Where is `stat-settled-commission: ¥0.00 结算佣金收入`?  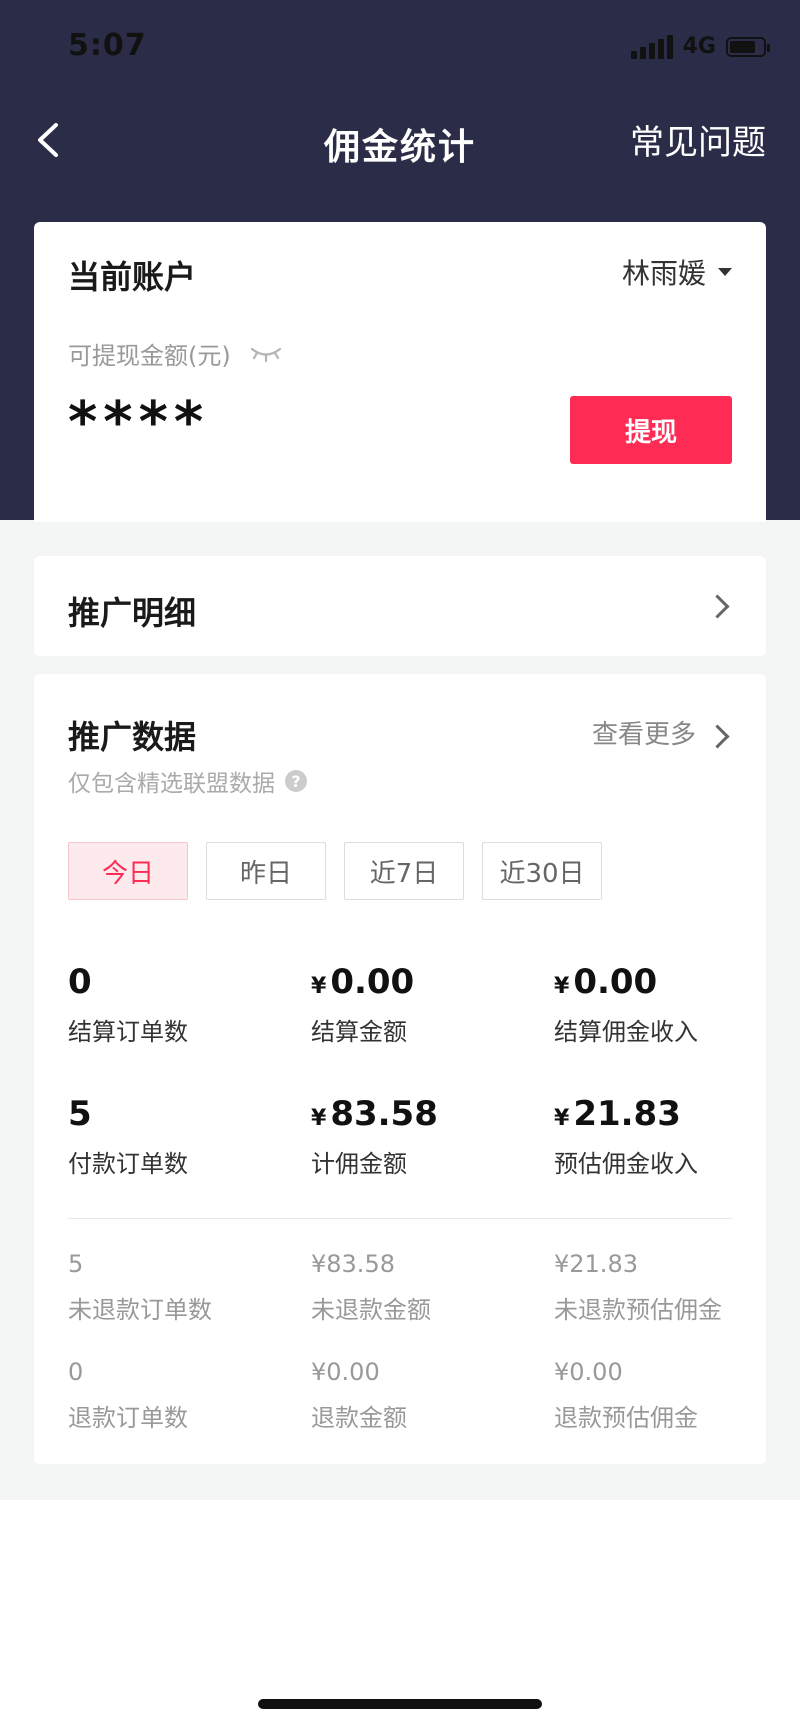
stat-settled-commission: ¥0.00 结算佣金收入 is located at coordinates (664, 1004).